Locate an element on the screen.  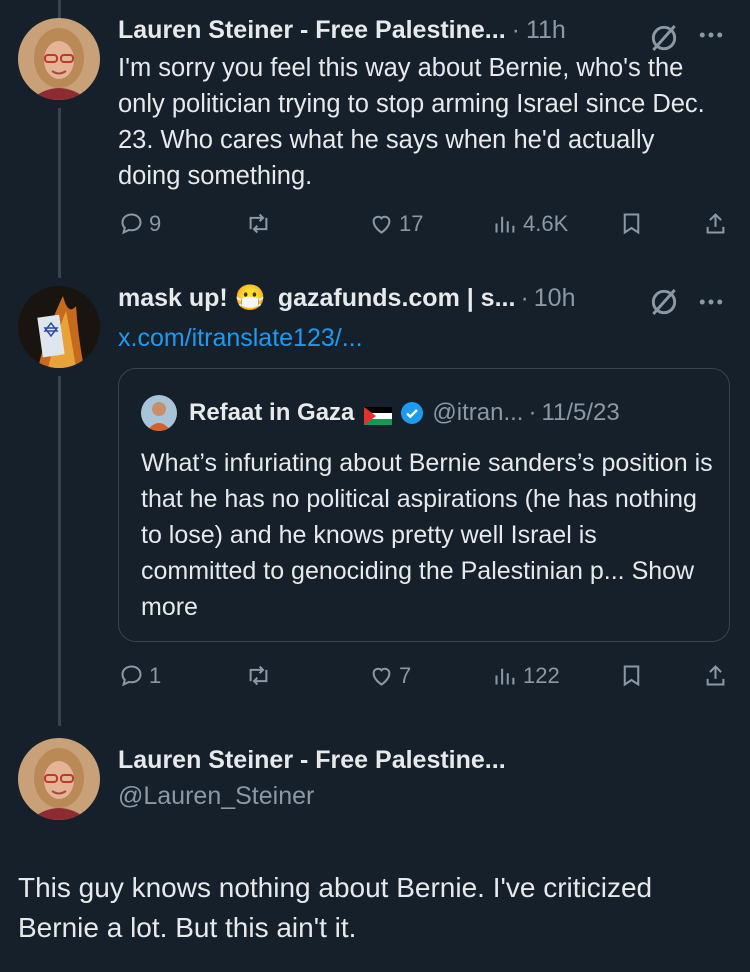
like-button: 17 is located at coordinates (395, 223).